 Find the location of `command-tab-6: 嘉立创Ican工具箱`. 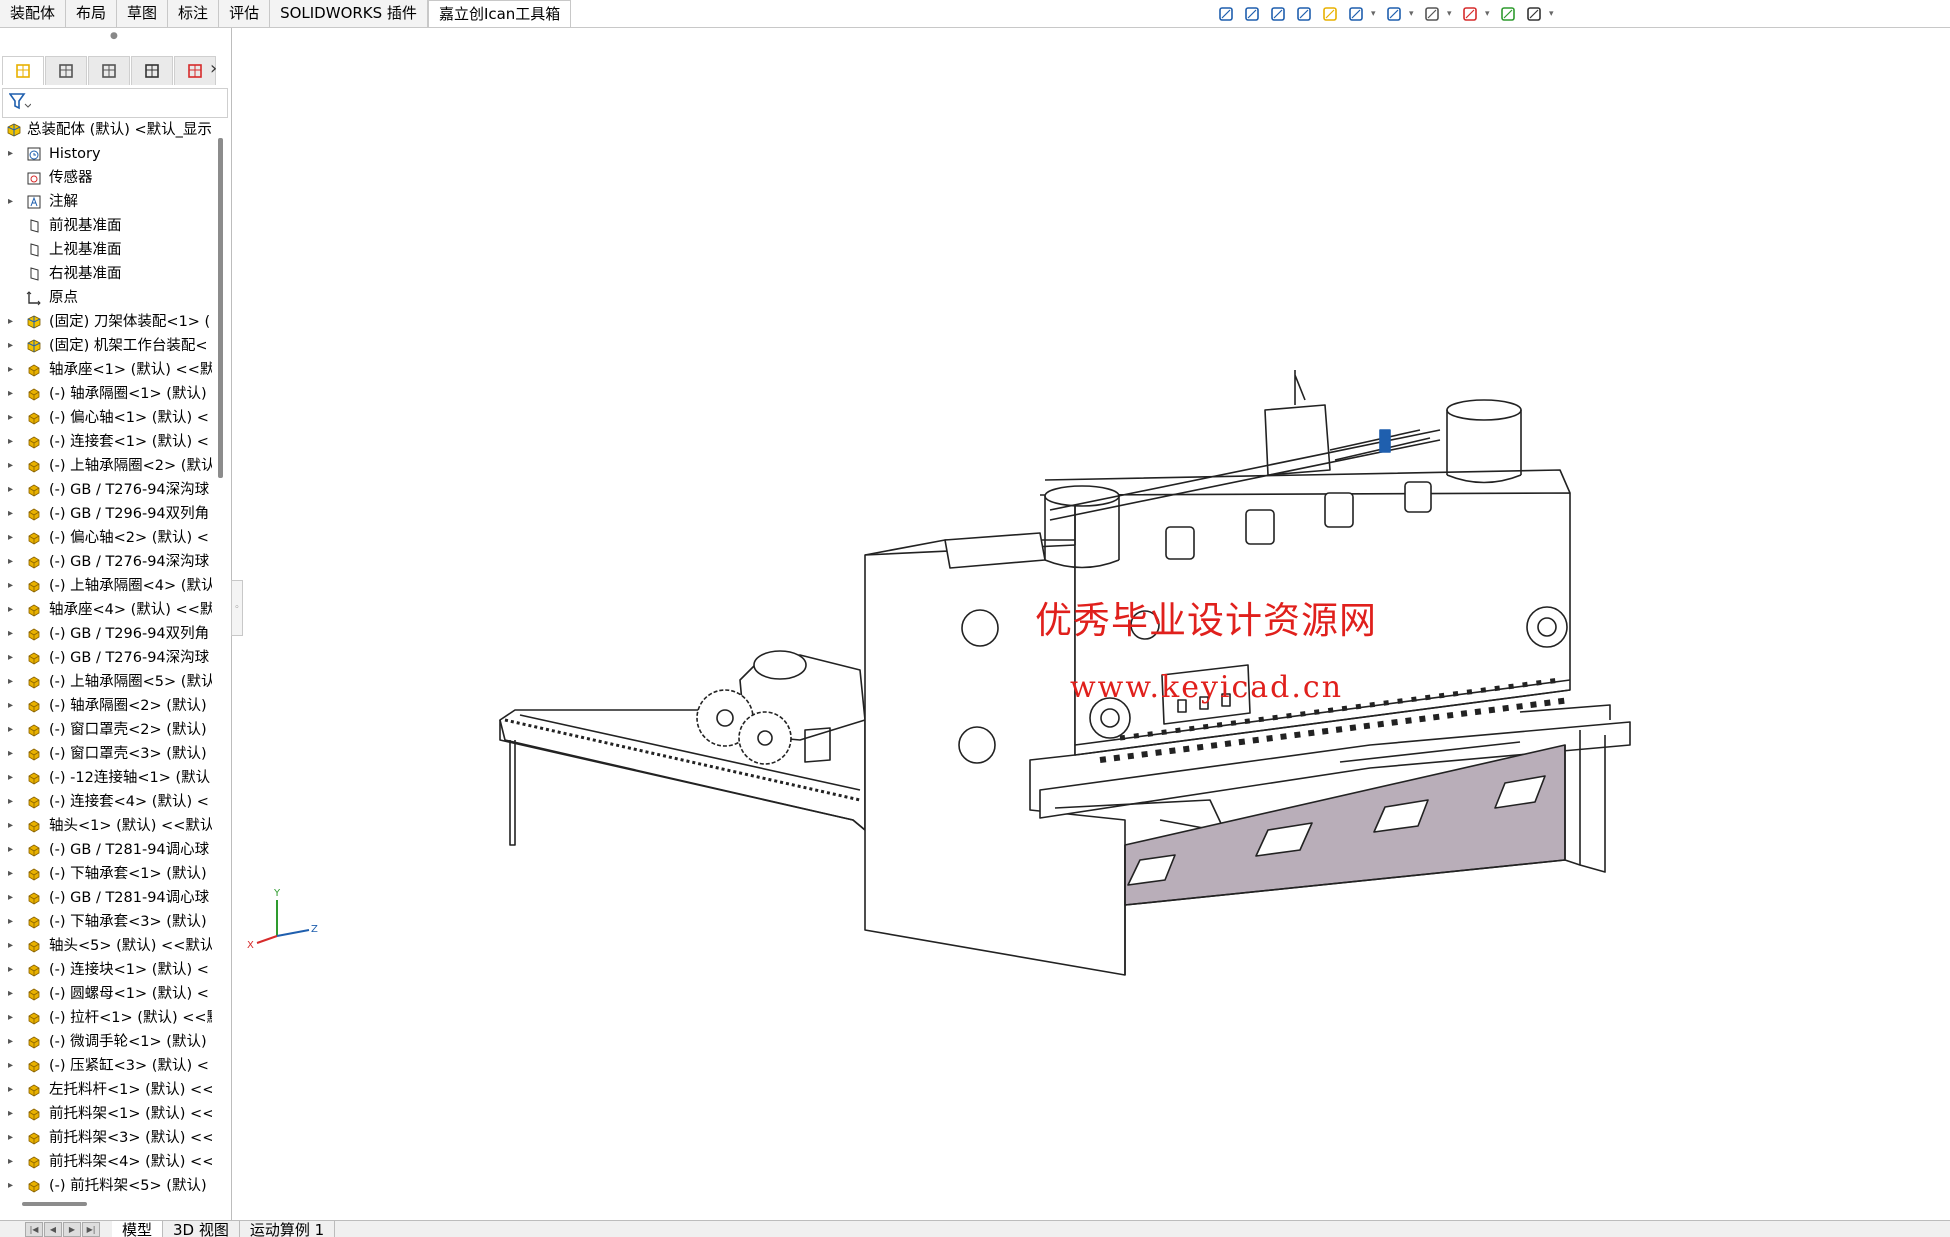

command-tab-6: 嘉立创Ican工具箱 is located at coordinates (499, 14).